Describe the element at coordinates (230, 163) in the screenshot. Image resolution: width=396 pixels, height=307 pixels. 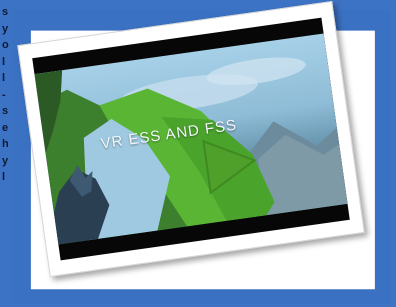
I see `play-icon` at that location.